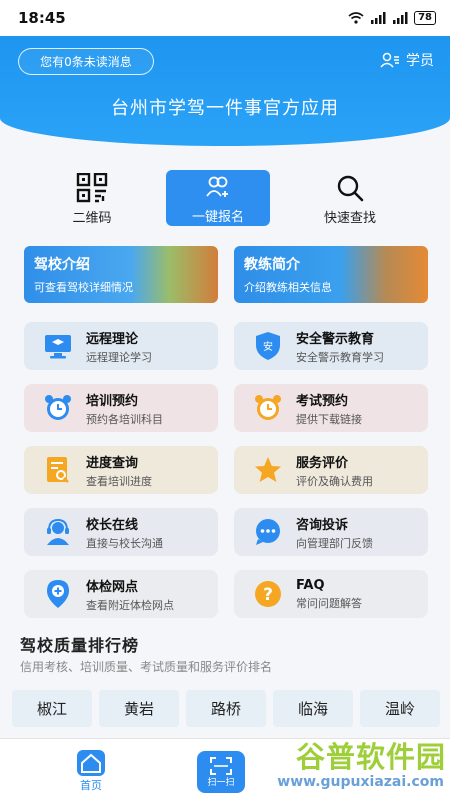  What do you see at coordinates (221, 765) in the screenshot?
I see `scan-icon` at bounding box center [221, 765].